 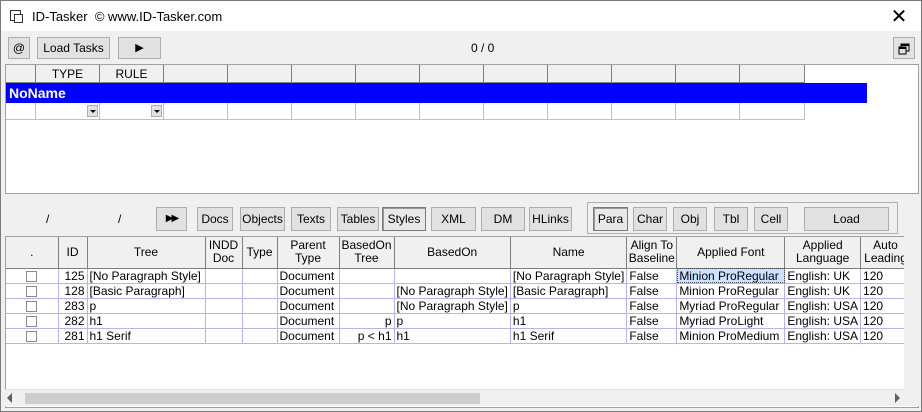 I want to click on cell-name: p, so click(x=569, y=306).